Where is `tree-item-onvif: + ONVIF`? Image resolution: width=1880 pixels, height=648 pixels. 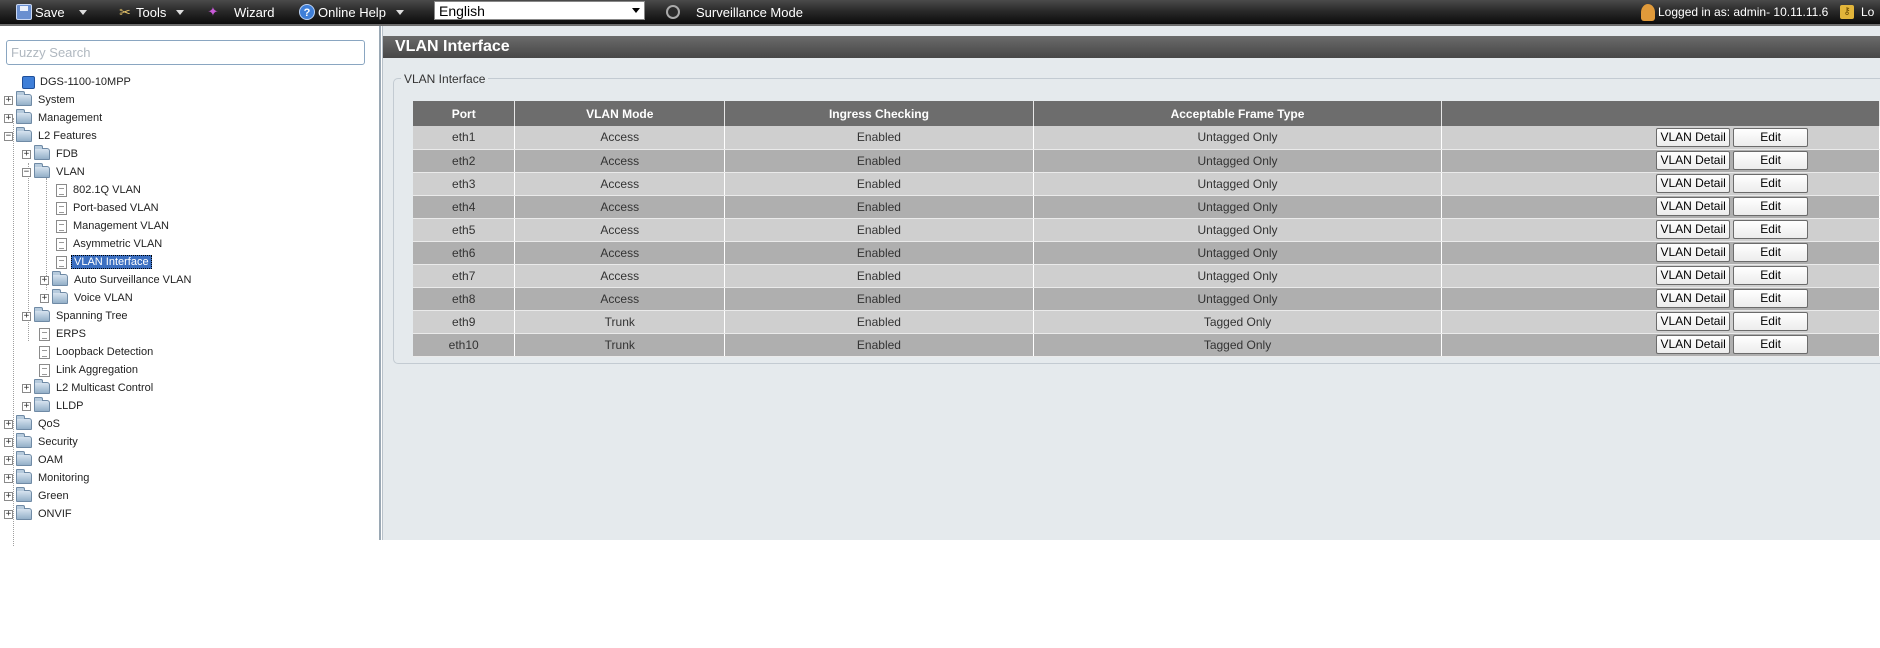 tree-item-onvif: + ONVIF is located at coordinates (39, 514).